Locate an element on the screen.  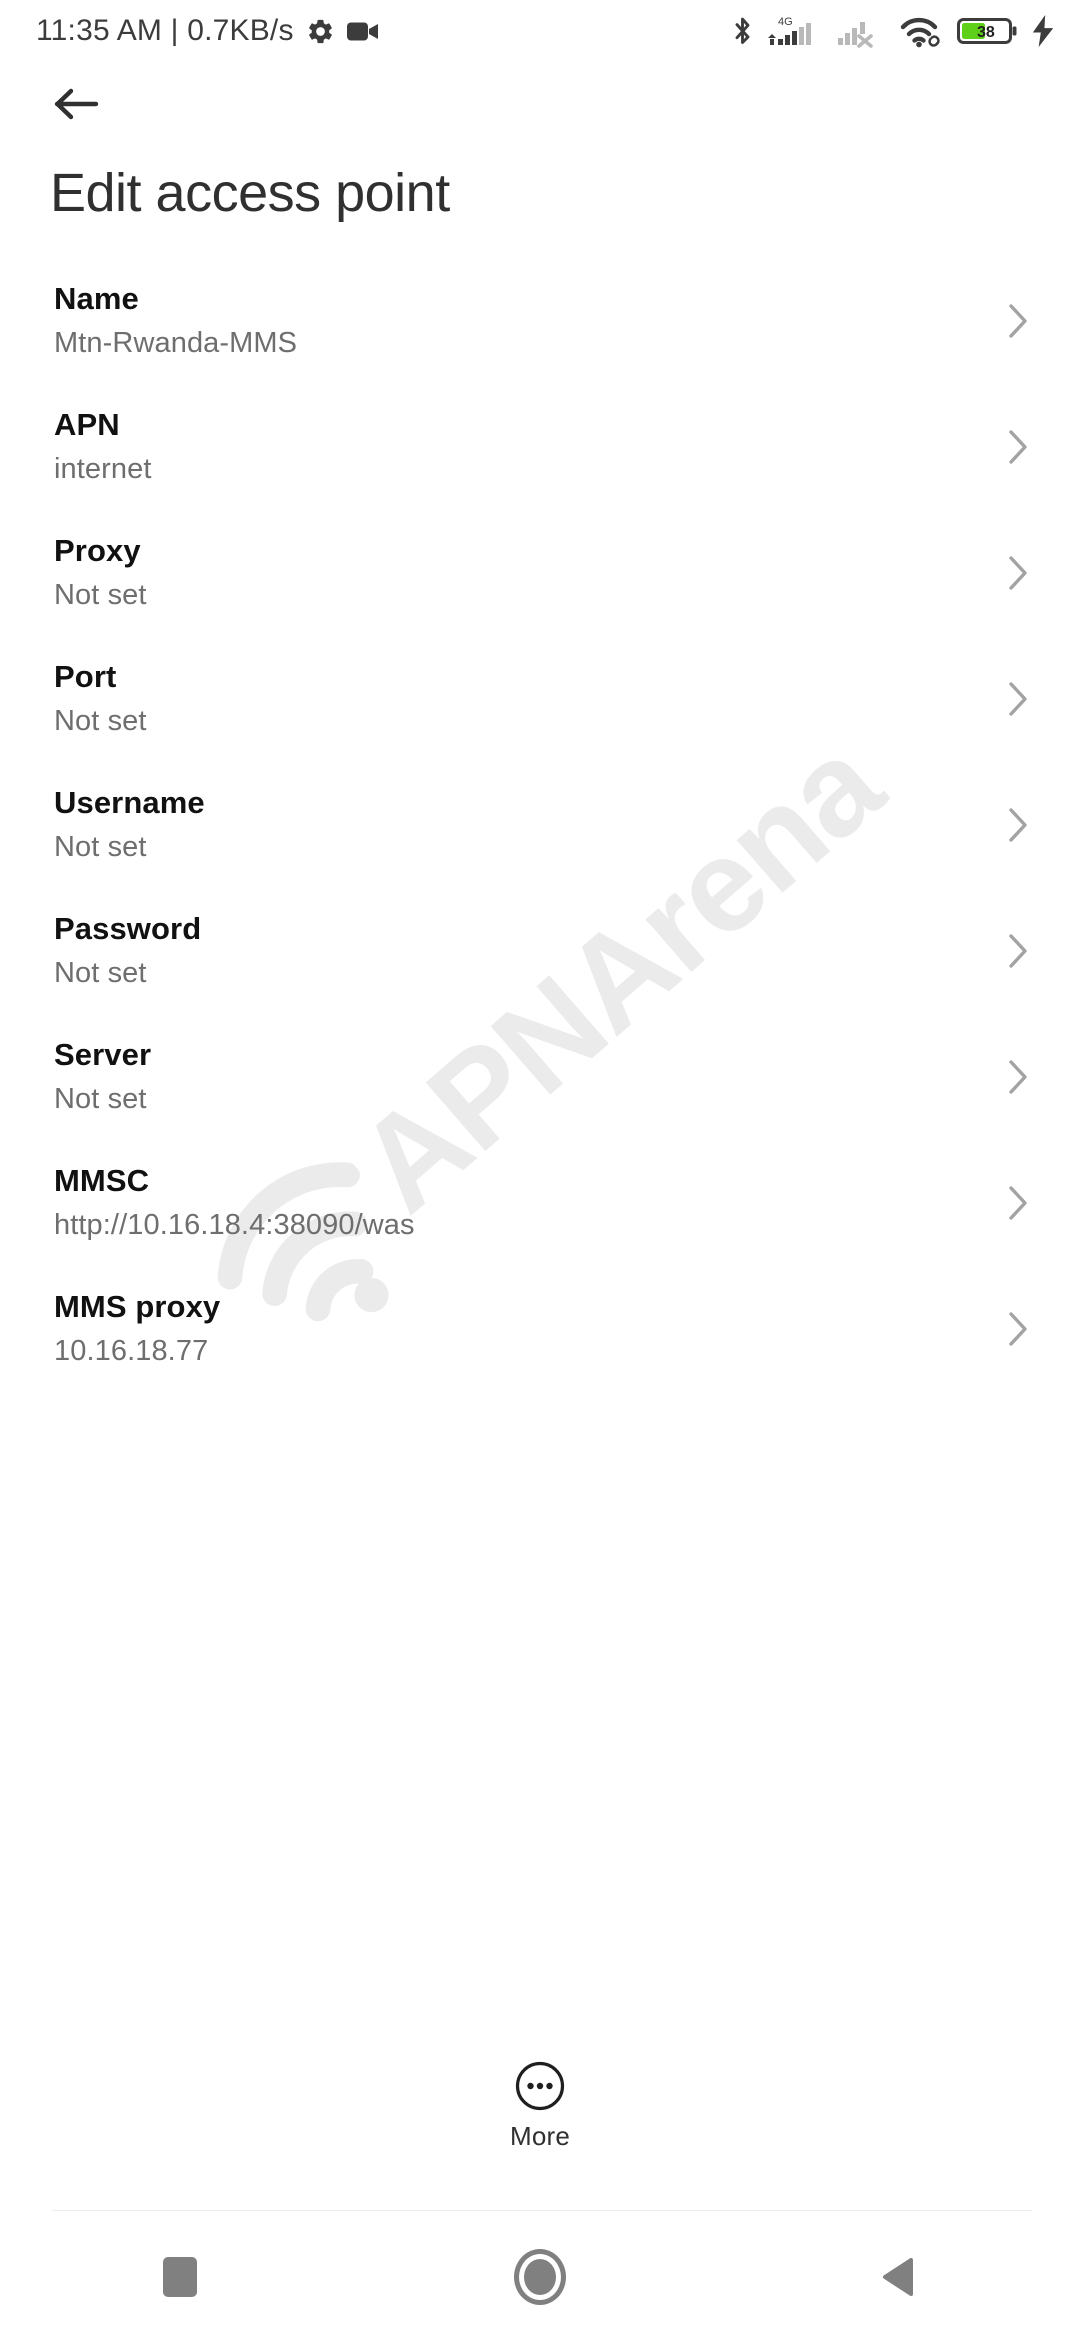
status-bar-left: 11:35 AM | 0.7KB/s is located at coordinates (207, 31).